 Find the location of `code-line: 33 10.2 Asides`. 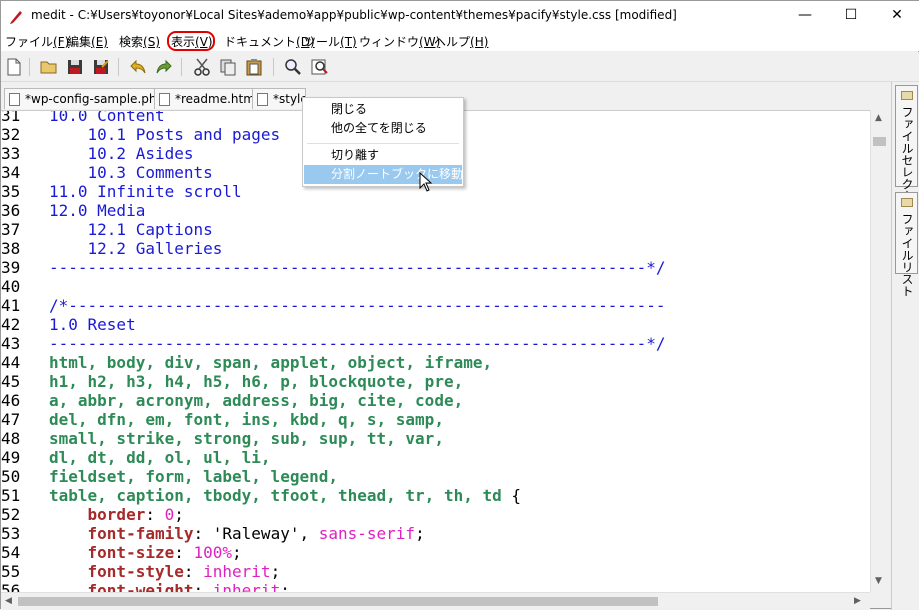

code-line: 33 10.2 Asides is located at coordinates (97, 153).